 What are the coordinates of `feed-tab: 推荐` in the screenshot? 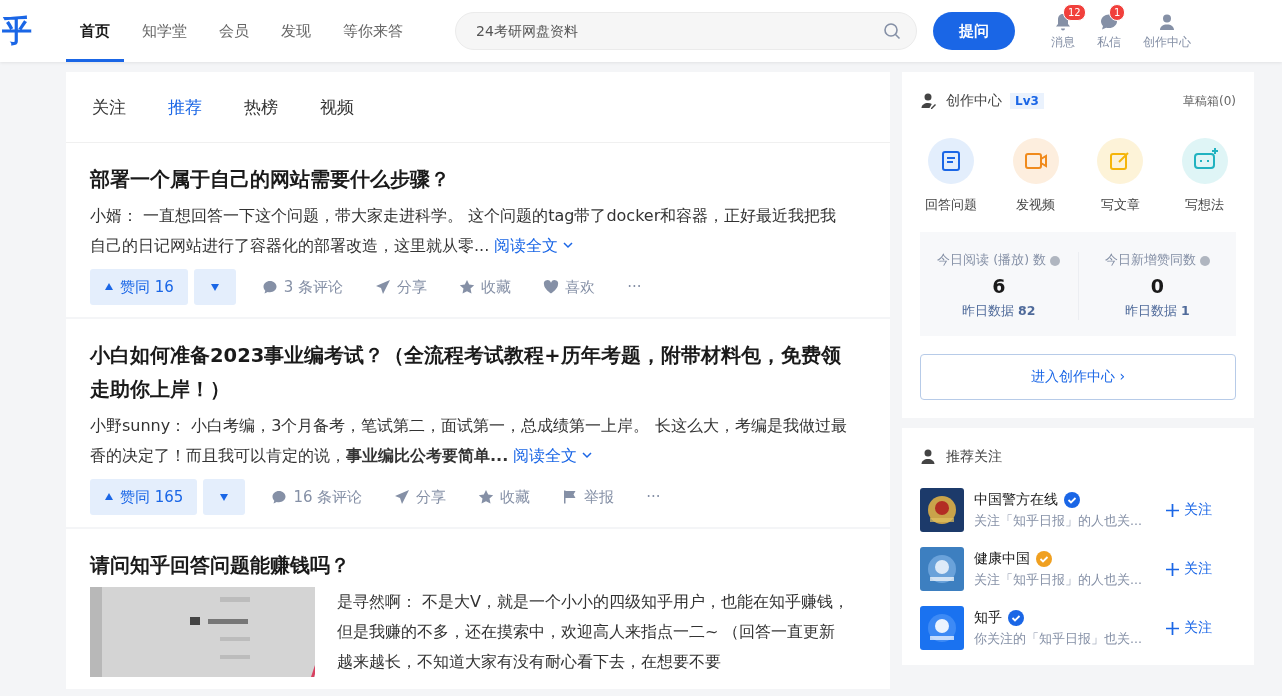 It's located at (185, 107).